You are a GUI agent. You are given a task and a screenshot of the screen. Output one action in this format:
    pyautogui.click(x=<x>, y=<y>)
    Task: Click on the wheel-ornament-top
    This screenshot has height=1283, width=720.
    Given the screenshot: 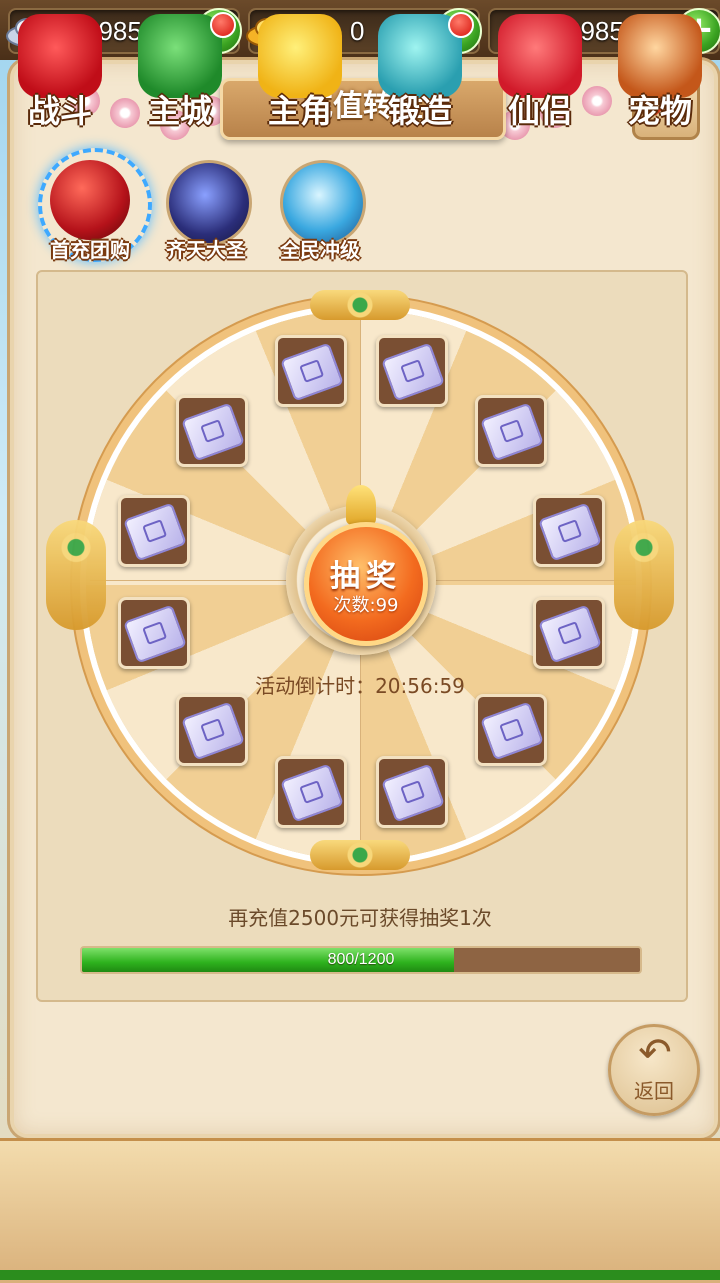 What is the action you would take?
    pyautogui.click(x=360, y=305)
    